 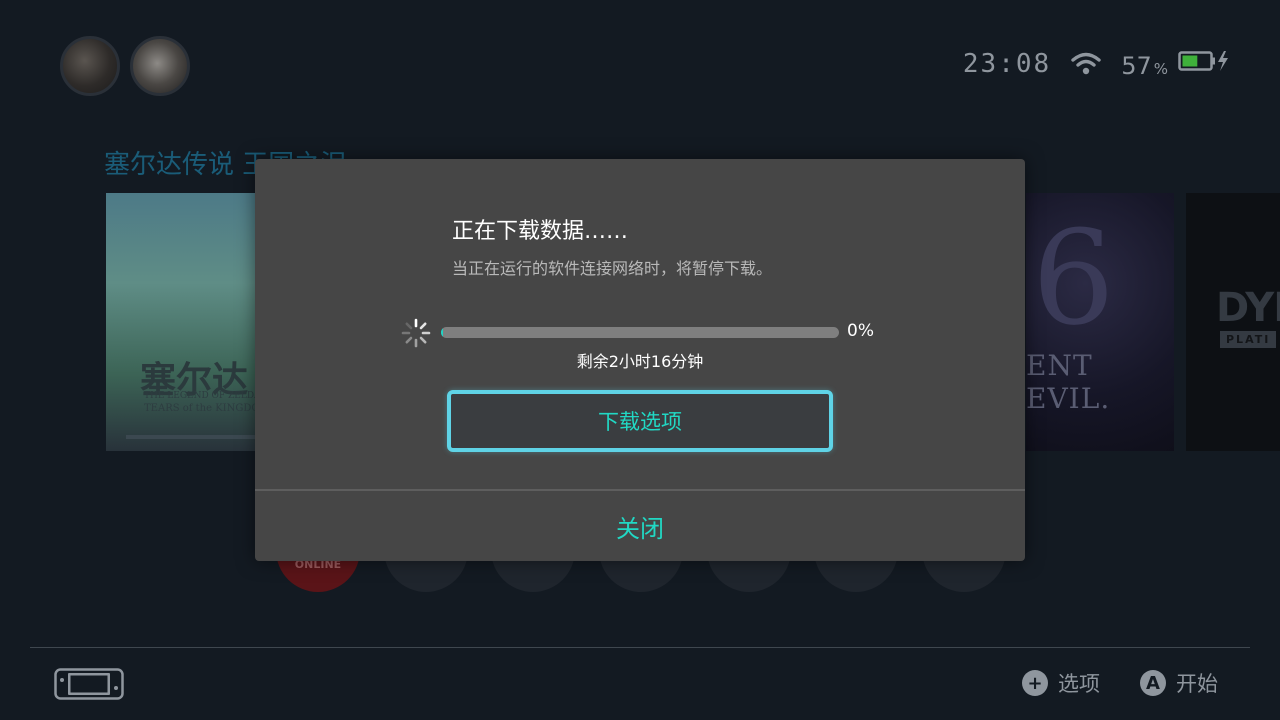 I want to click on hint-start: A 开始, so click(x=1179, y=683).